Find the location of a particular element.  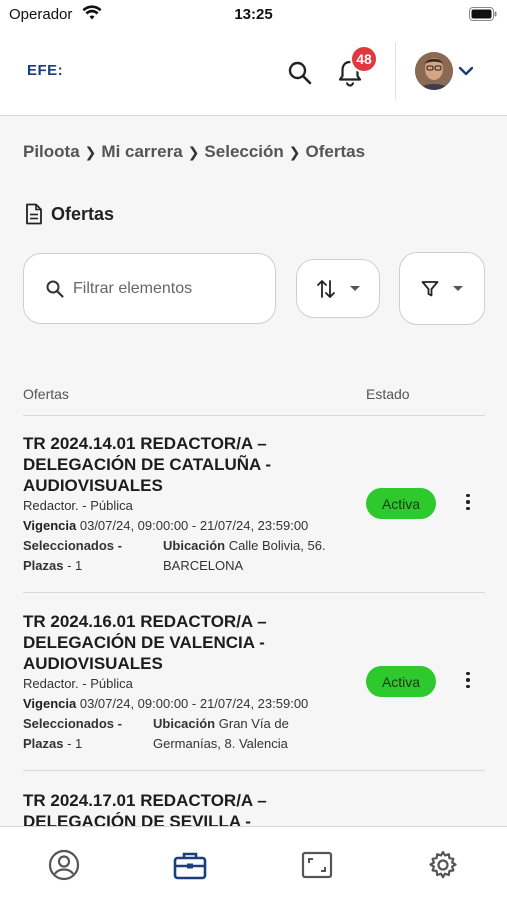

user-circle-icon is located at coordinates (64, 865).